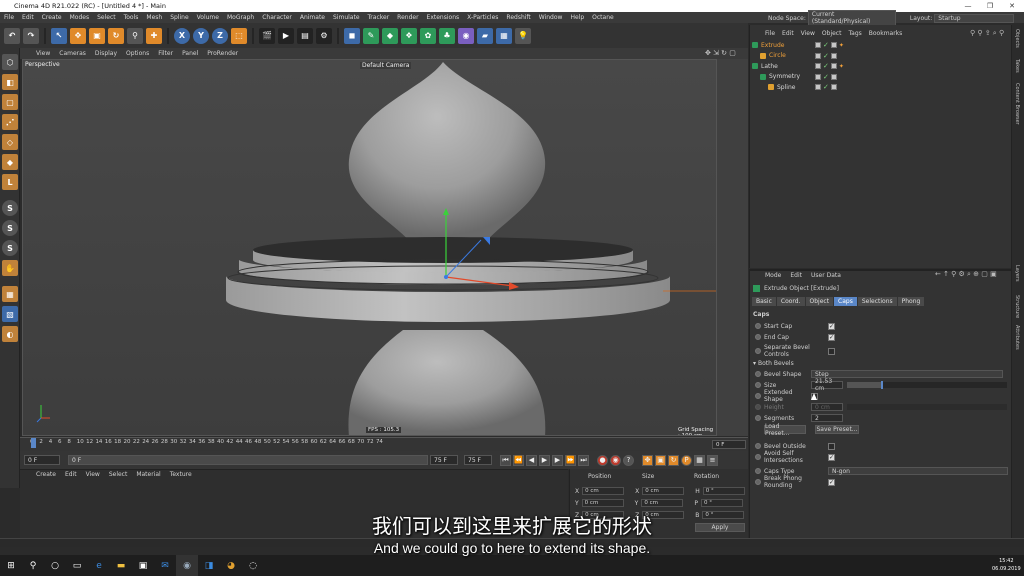 This screenshot has height=576, width=1024. What do you see at coordinates (796, 275) in the screenshot?
I see `attr-menu-edit: Edit` at bounding box center [796, 275].